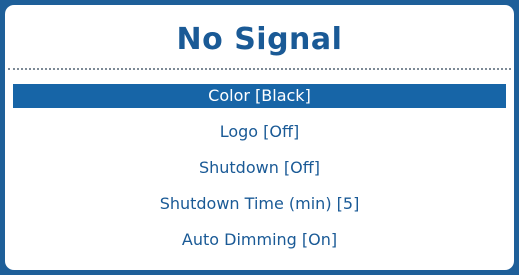 The image size is (519, 275). What do you see at coordinates (259, 204) in the screenshot?
I see `menu-item-shutdown-time: Shutdown Time (min) [5]` at bounding box center [259, 204].